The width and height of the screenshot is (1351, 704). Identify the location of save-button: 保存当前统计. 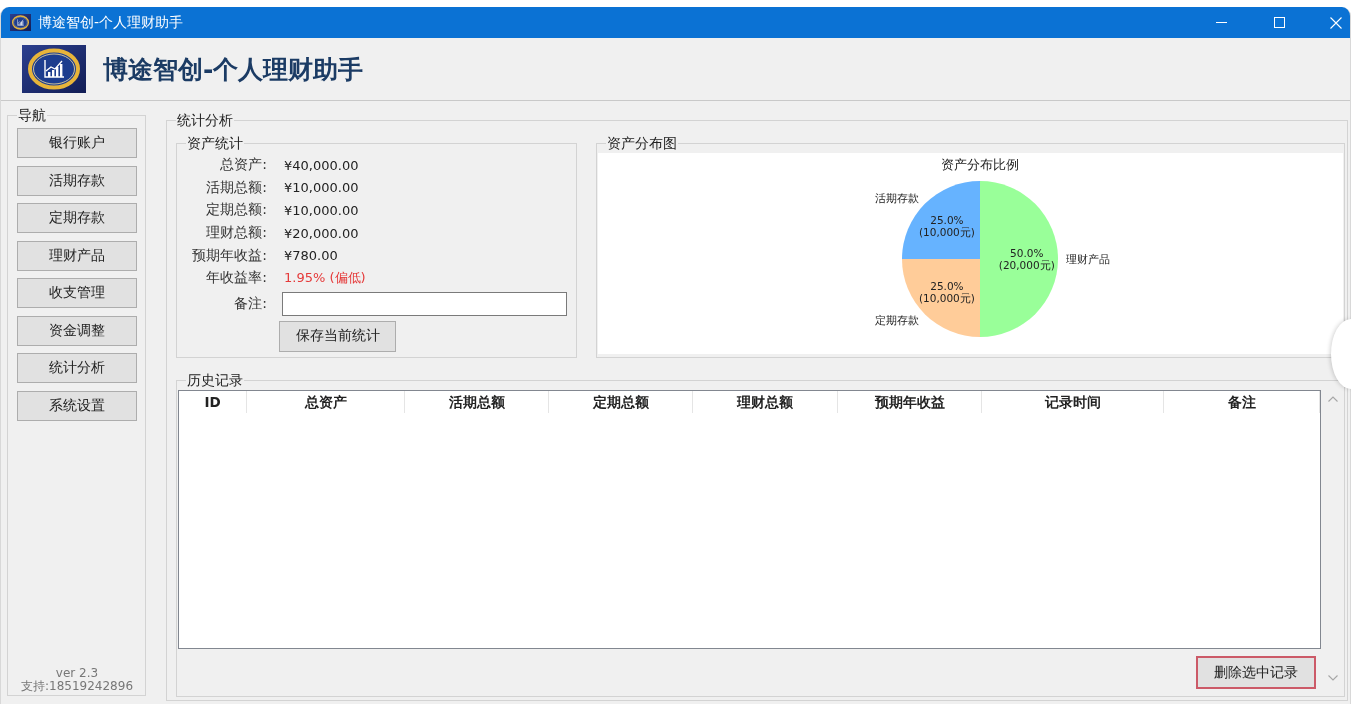
(337, 336).